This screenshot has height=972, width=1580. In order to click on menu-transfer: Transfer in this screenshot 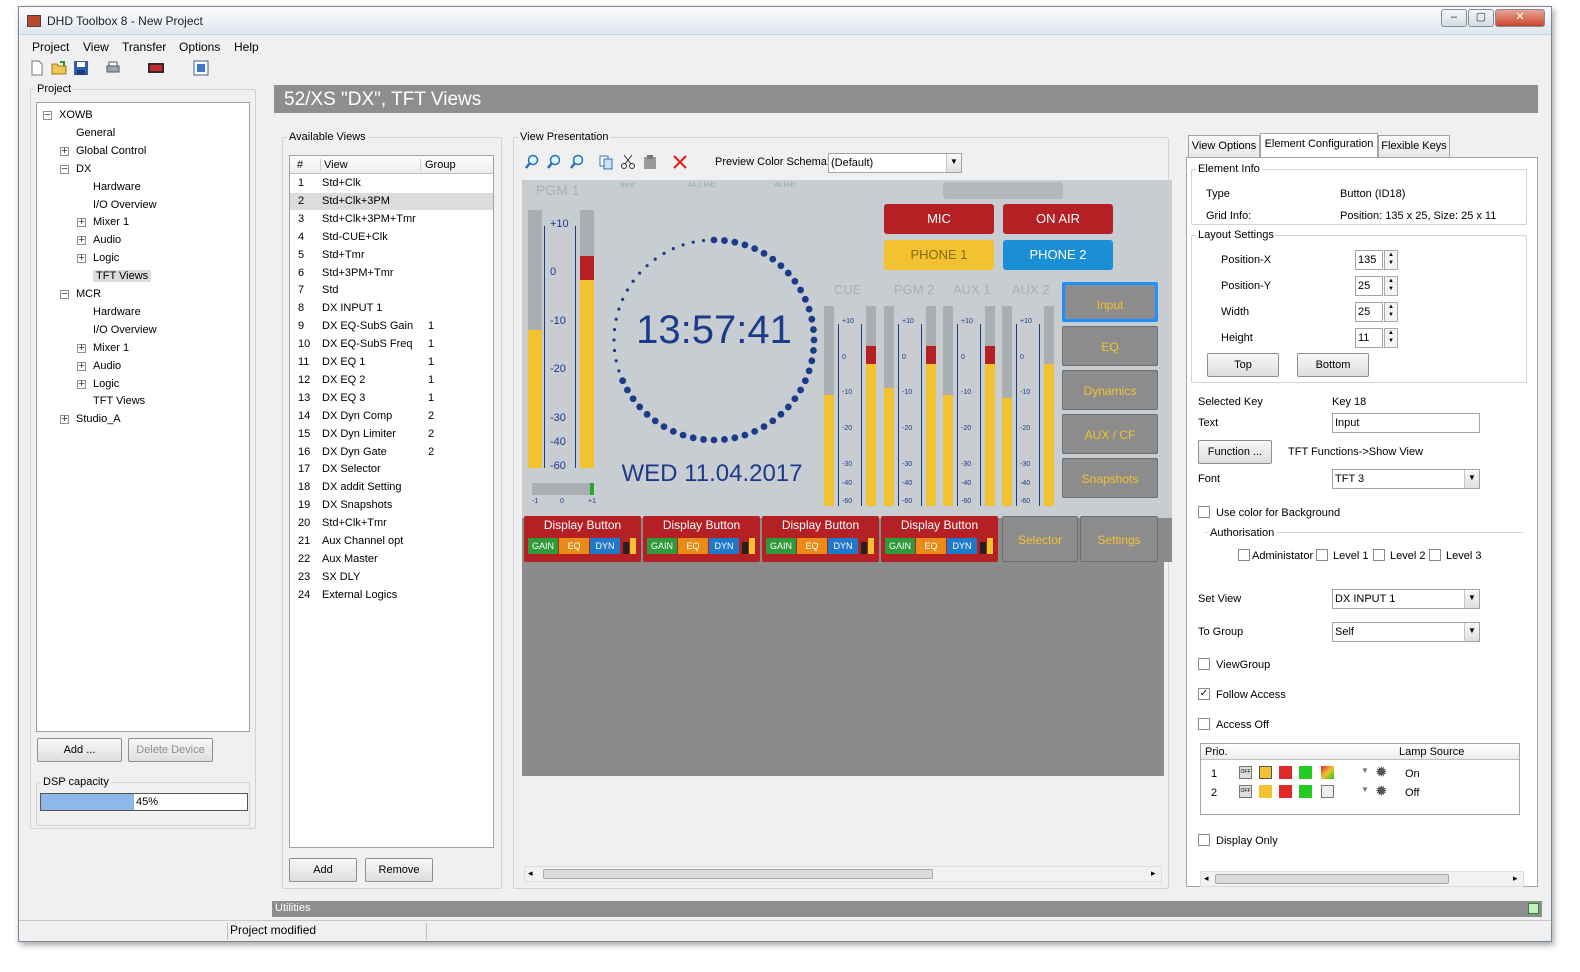, I will do `click(144, 47)`.